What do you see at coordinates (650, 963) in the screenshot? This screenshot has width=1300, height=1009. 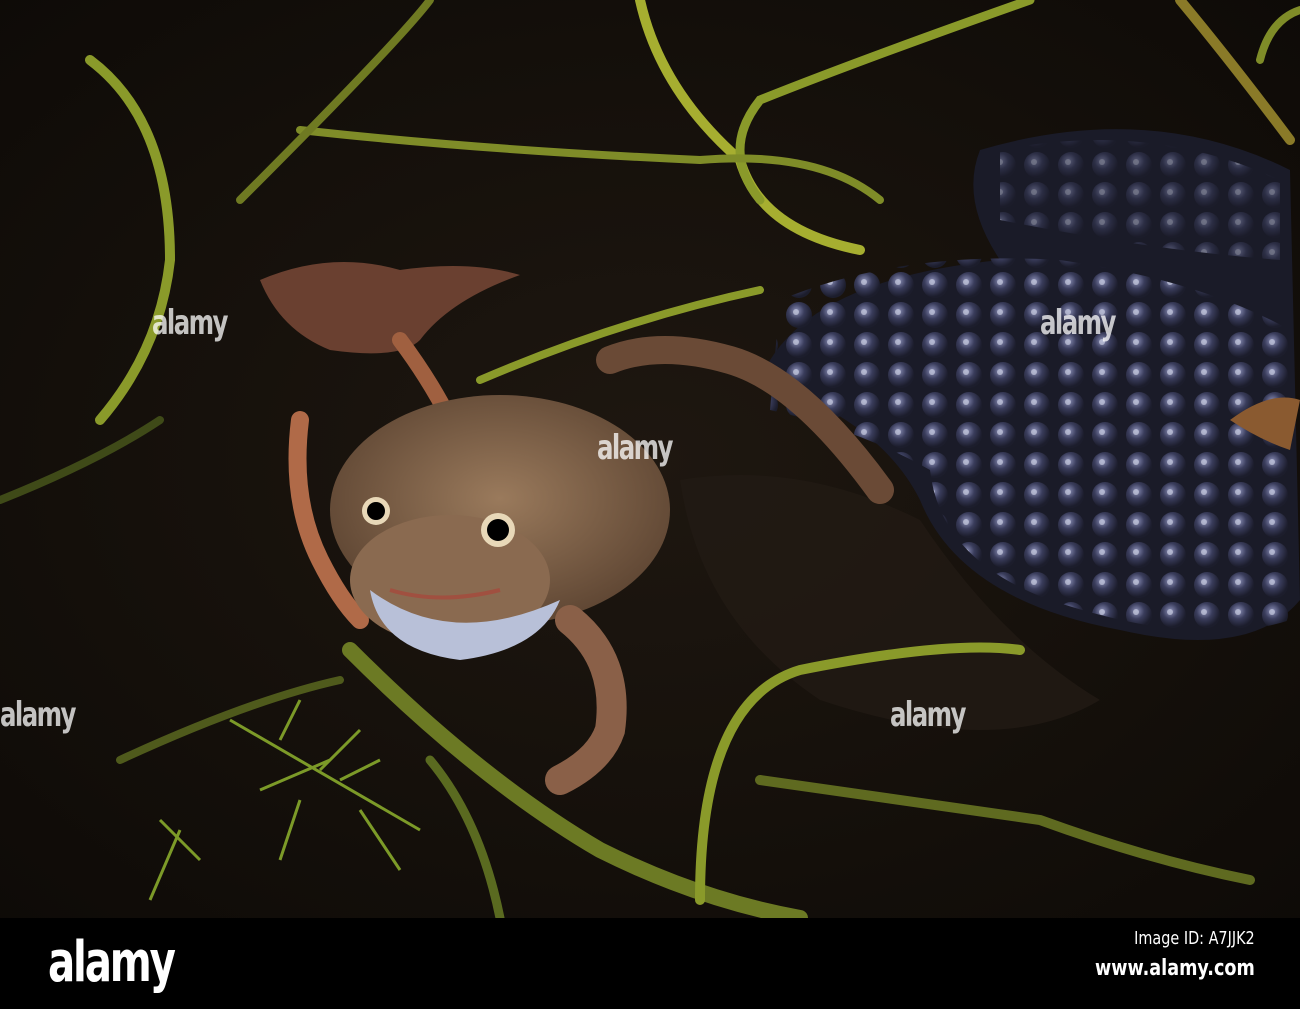 I see `footer-bar: alamy Image ID: A7JJK2 www.alamy.com` at bounding box center [650, 963].